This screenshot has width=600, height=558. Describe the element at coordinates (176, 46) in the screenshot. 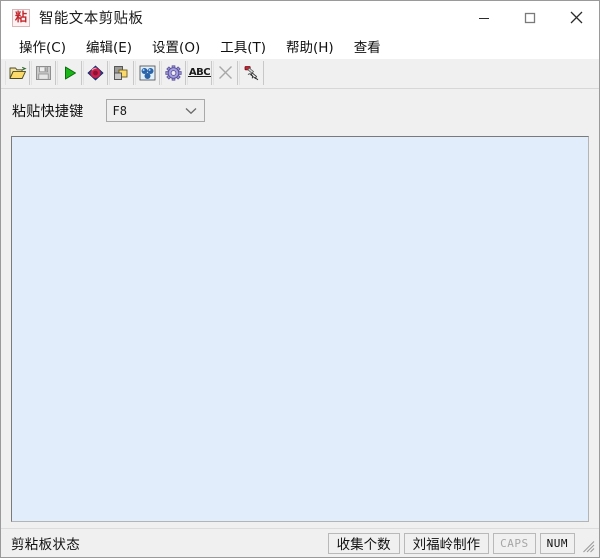

I see `menu-item-settings: 设置(O)` at that location.